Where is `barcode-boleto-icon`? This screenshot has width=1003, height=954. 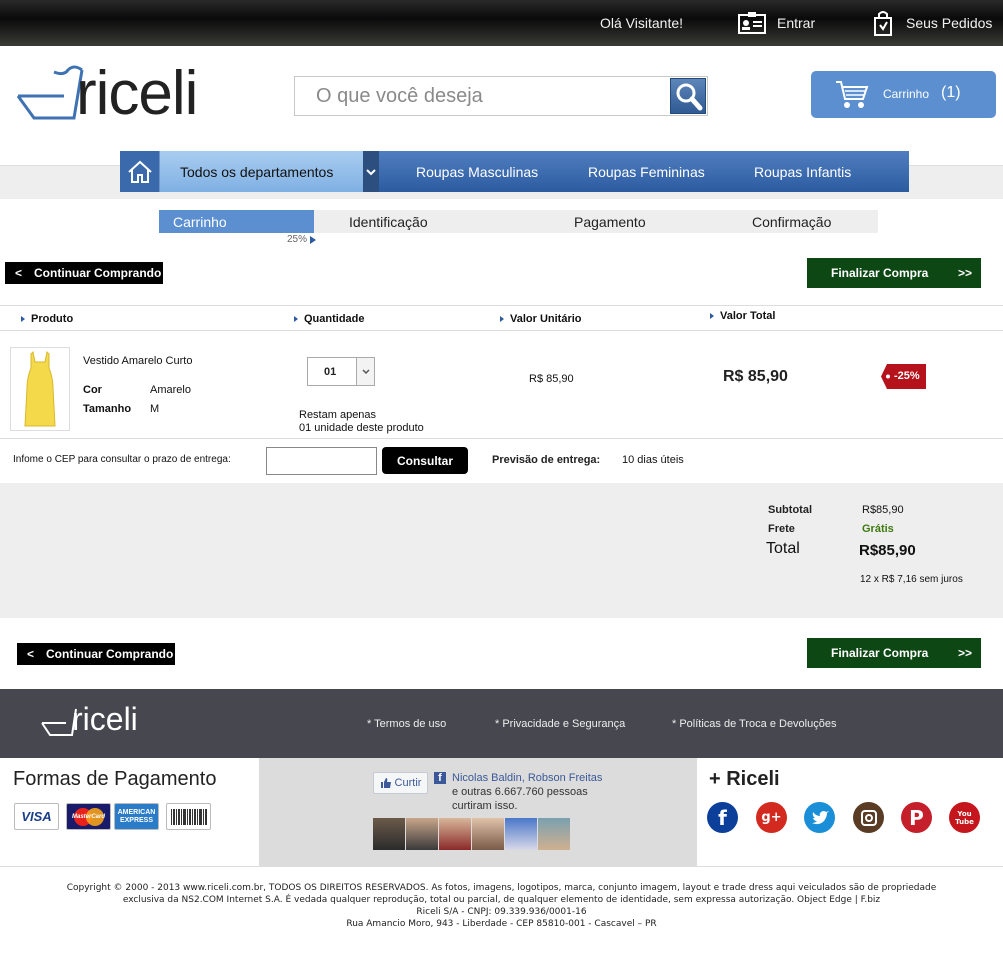
barcode-boleto-icon is located at coordinates (188, 816).